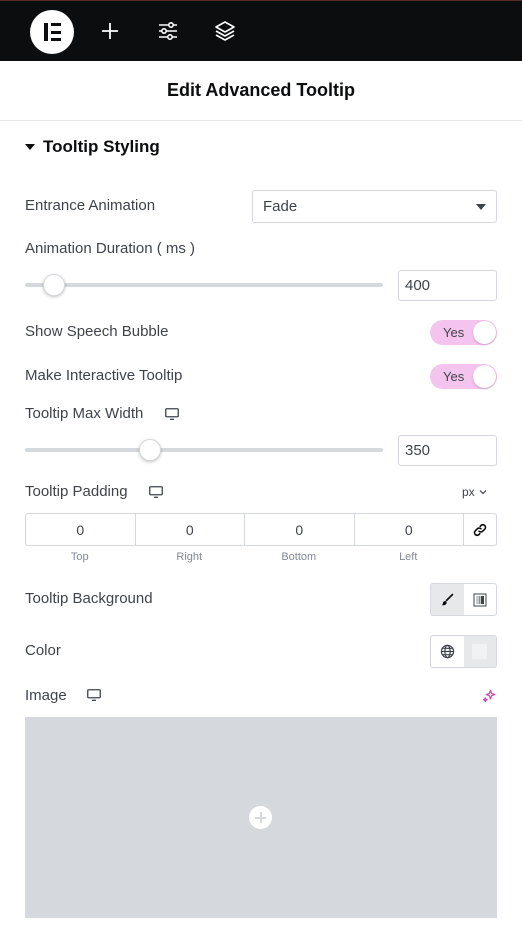 This screenshot has width=522, height=929. What do you see at coordinates (280, 206) in the screenshot?
I see `entrance-animation-value: Fade` at bounding box center [280, 206].